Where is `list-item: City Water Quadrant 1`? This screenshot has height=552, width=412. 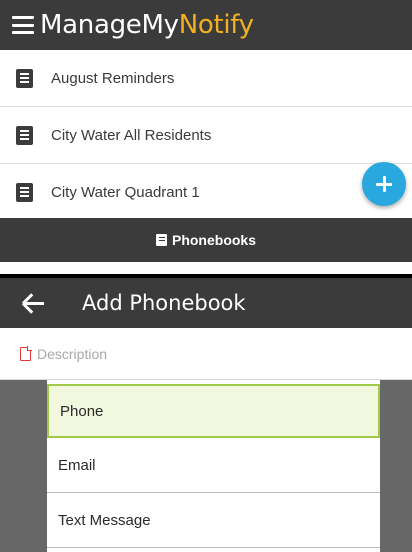
list-item: City Water Quadrant 1 is located at coordinates (206, 192).